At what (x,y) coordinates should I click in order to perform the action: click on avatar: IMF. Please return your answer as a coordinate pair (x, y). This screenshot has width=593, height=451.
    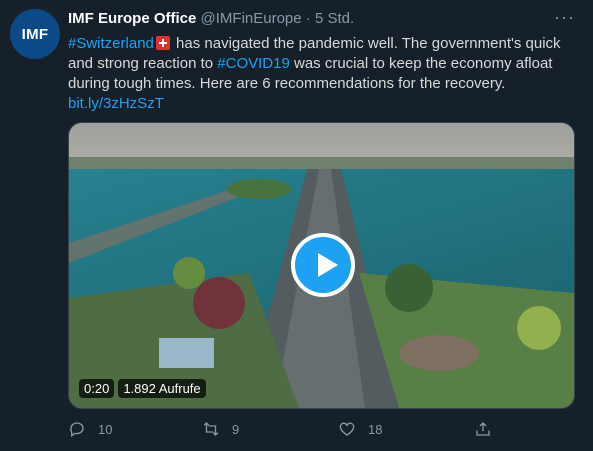
    Looking at the image, I should click on (35, 34).